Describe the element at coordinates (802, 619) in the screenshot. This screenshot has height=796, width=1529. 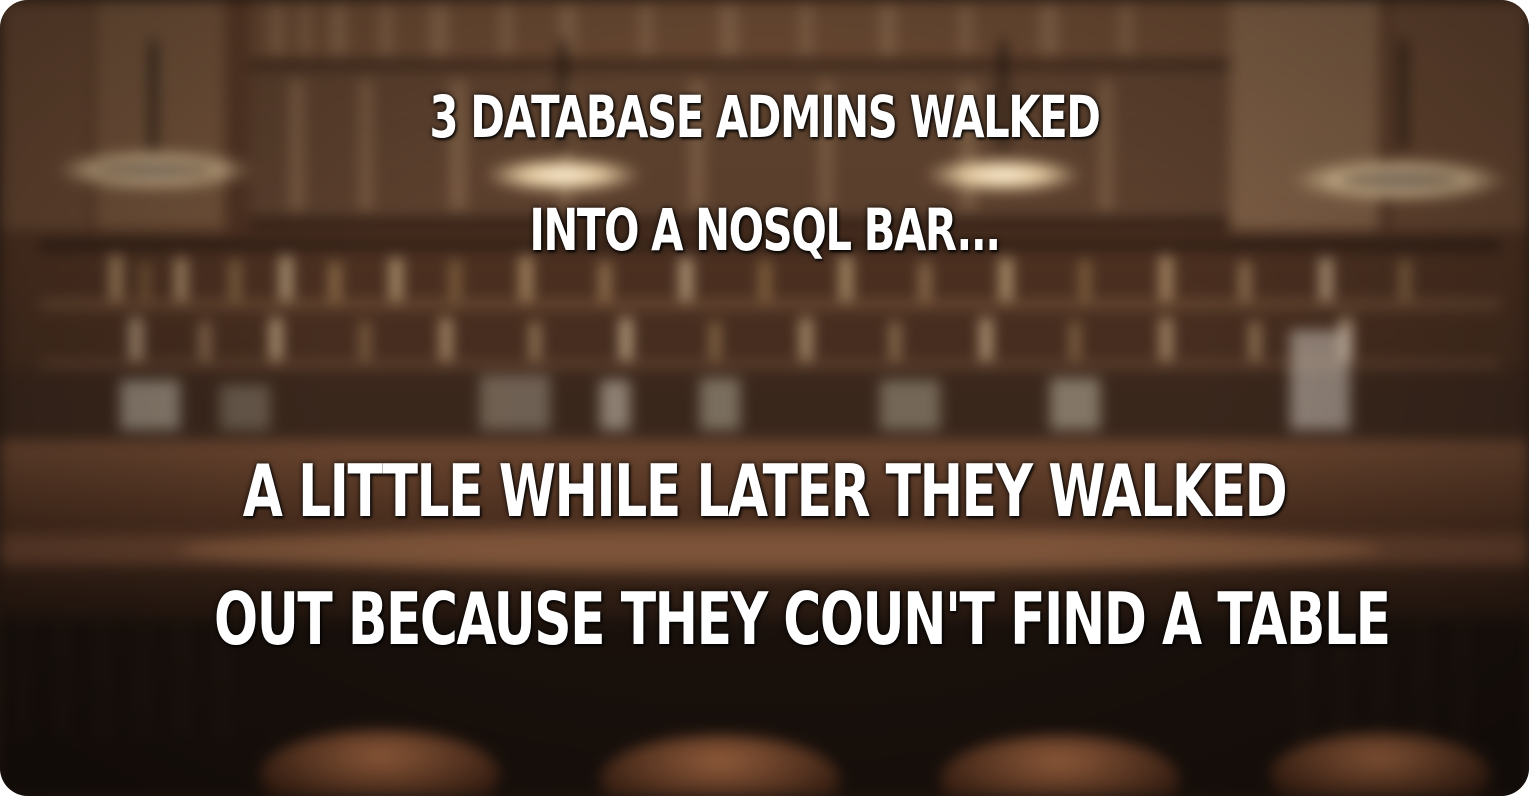
I see `bottom-caption-line-2: OUT BECAUSE THEY COUN'T FIND A TABLE` at that location.